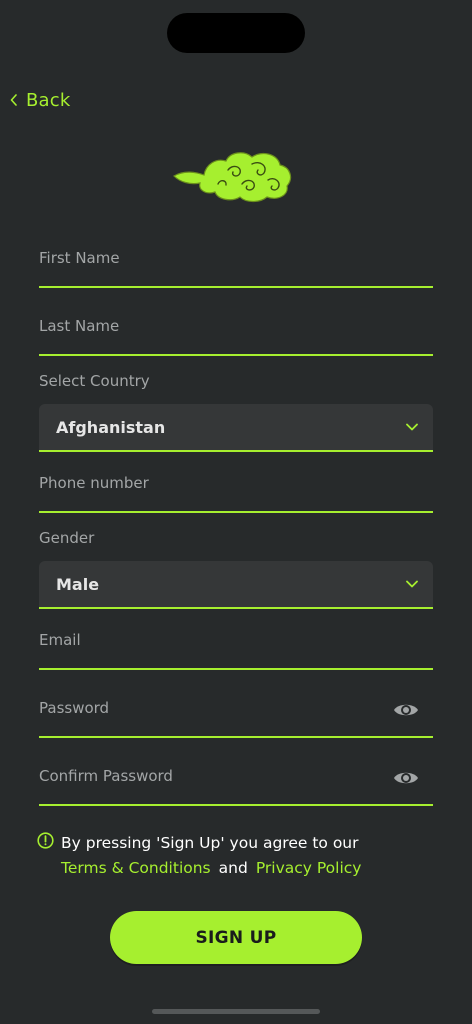 The width and height of the screenshot is (472, 1024). Describe the element at coordinates (232, 177) in the screenshot. I see `cloud-logo` at that location.